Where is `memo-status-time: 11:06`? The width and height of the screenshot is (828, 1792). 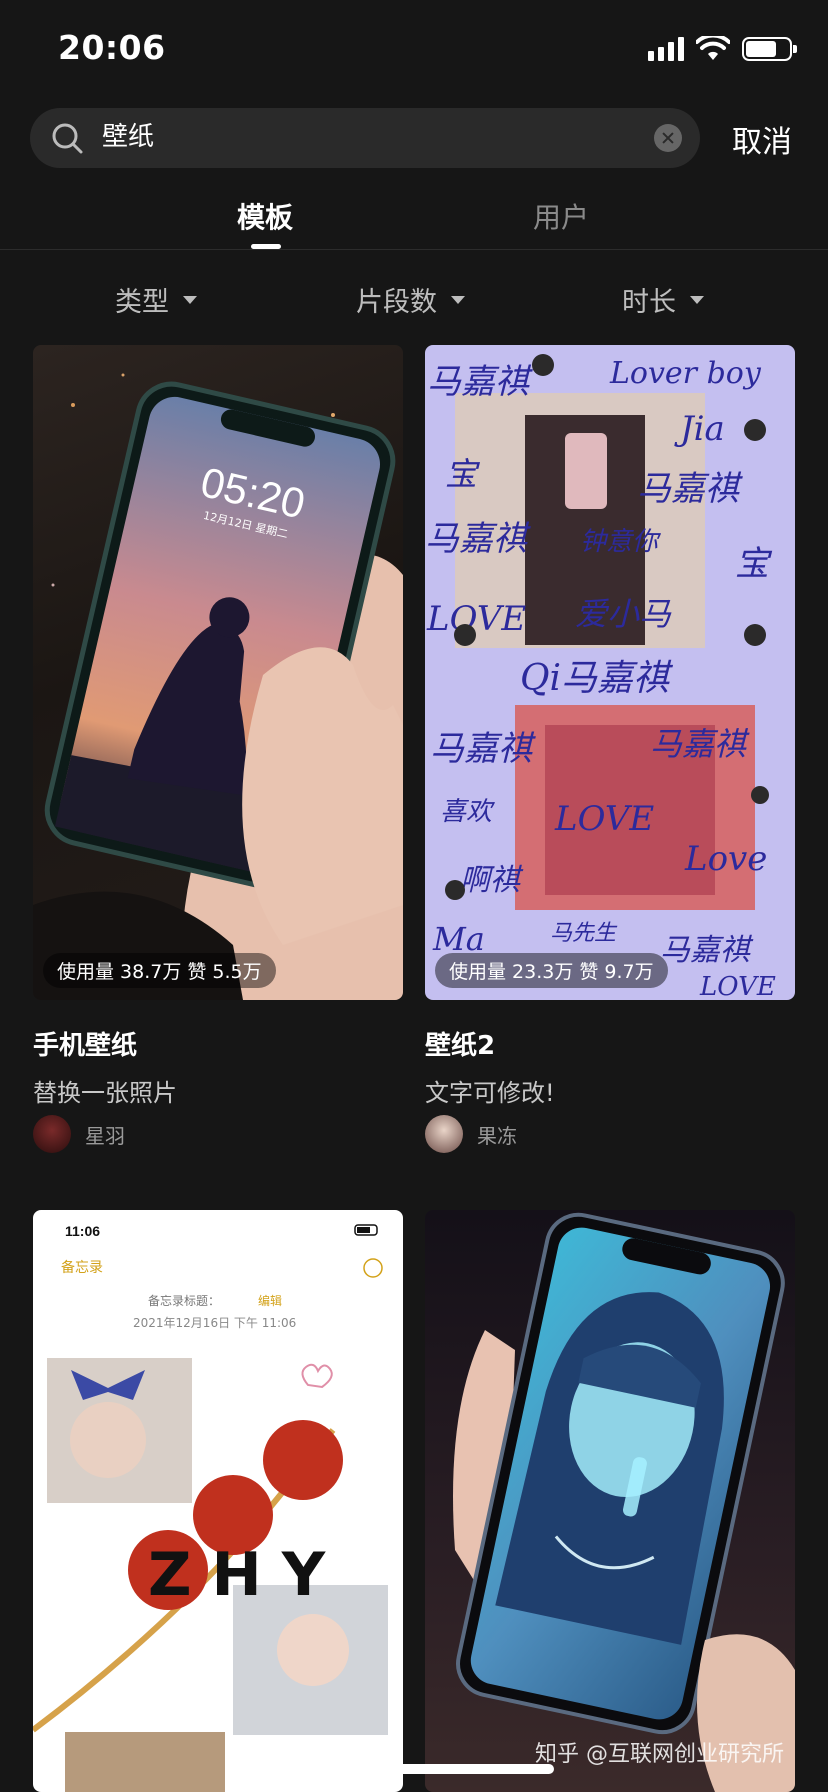 memo-status-time: 11:06 is located at coordinates (82, 1231).